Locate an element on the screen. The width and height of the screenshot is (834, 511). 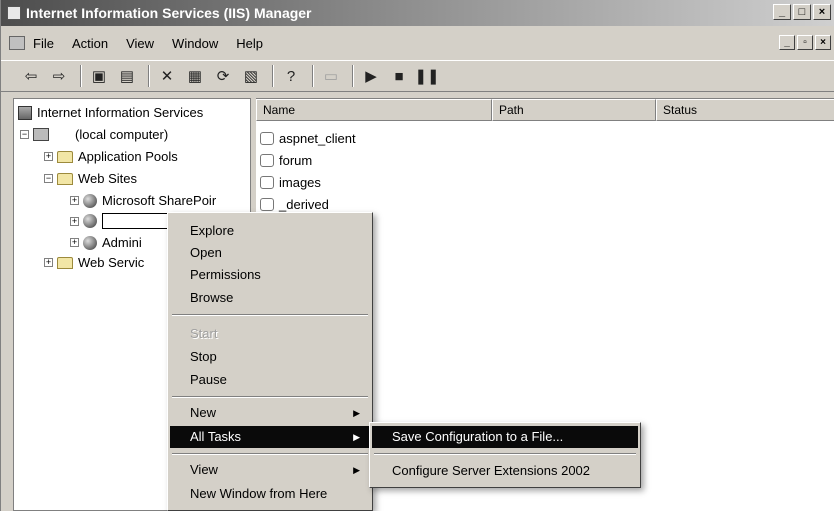
menu-item-configure-server-extensions: Configure Server Extensions 2002 is located at coordinates (505, 471).